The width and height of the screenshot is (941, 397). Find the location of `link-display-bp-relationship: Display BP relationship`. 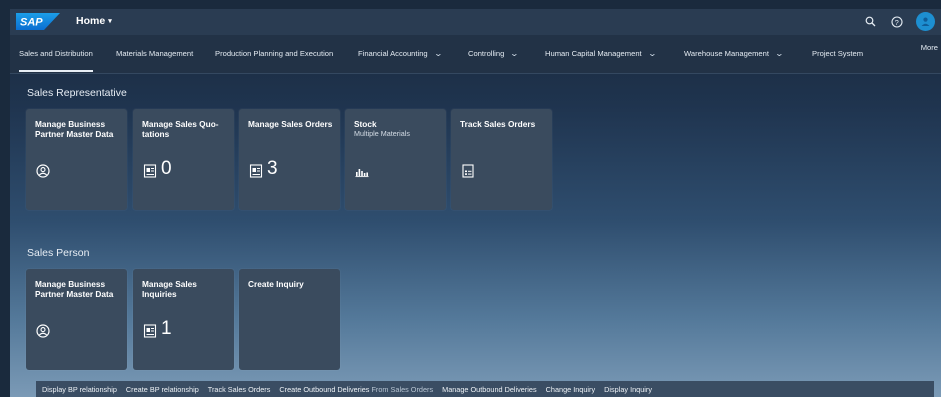

link-display-bp-relationship: Display BP relationship is located at coordinates (79, 389).